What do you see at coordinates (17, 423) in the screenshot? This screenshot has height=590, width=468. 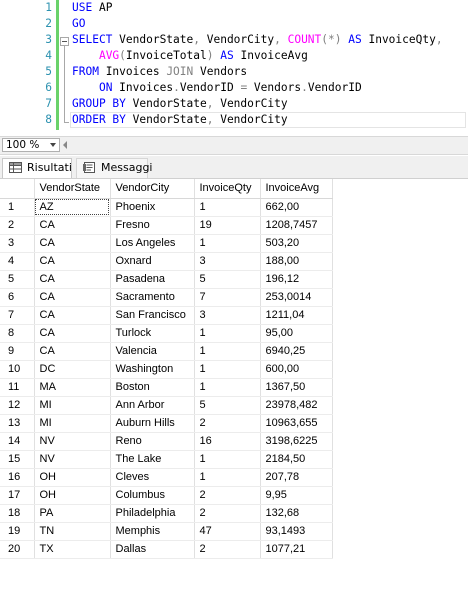 I see `row-number-cell: 13` at bounding box center [17, 423].